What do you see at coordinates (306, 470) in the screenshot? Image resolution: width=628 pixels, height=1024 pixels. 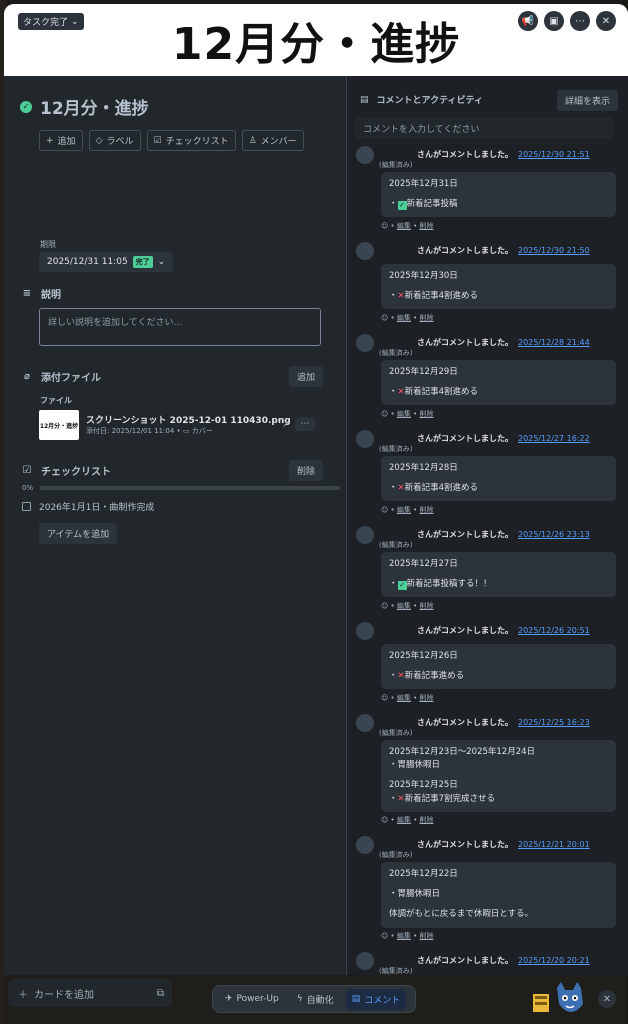 I see `delete-checklist-button: 削除` at bounding box center [306, 470].